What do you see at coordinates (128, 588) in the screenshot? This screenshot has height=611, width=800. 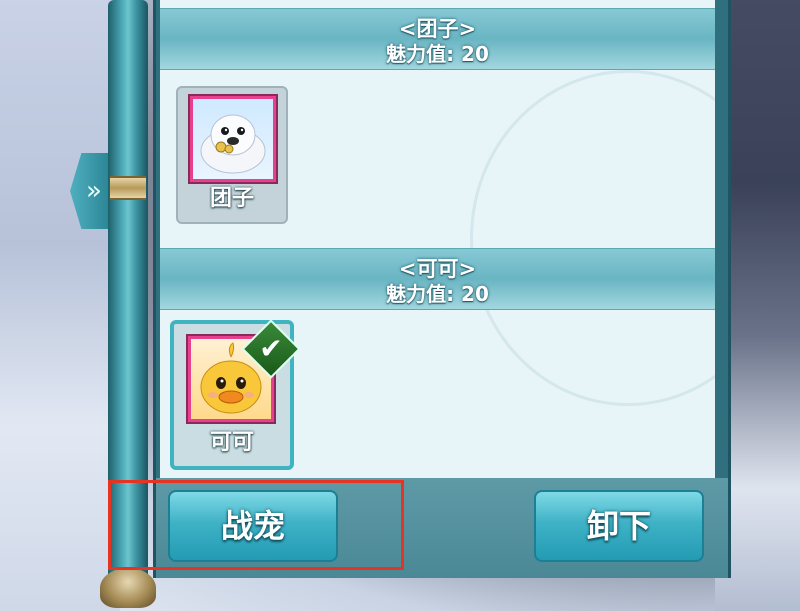 I see `scroll-rod-cap` at bounding box center [128, 588].